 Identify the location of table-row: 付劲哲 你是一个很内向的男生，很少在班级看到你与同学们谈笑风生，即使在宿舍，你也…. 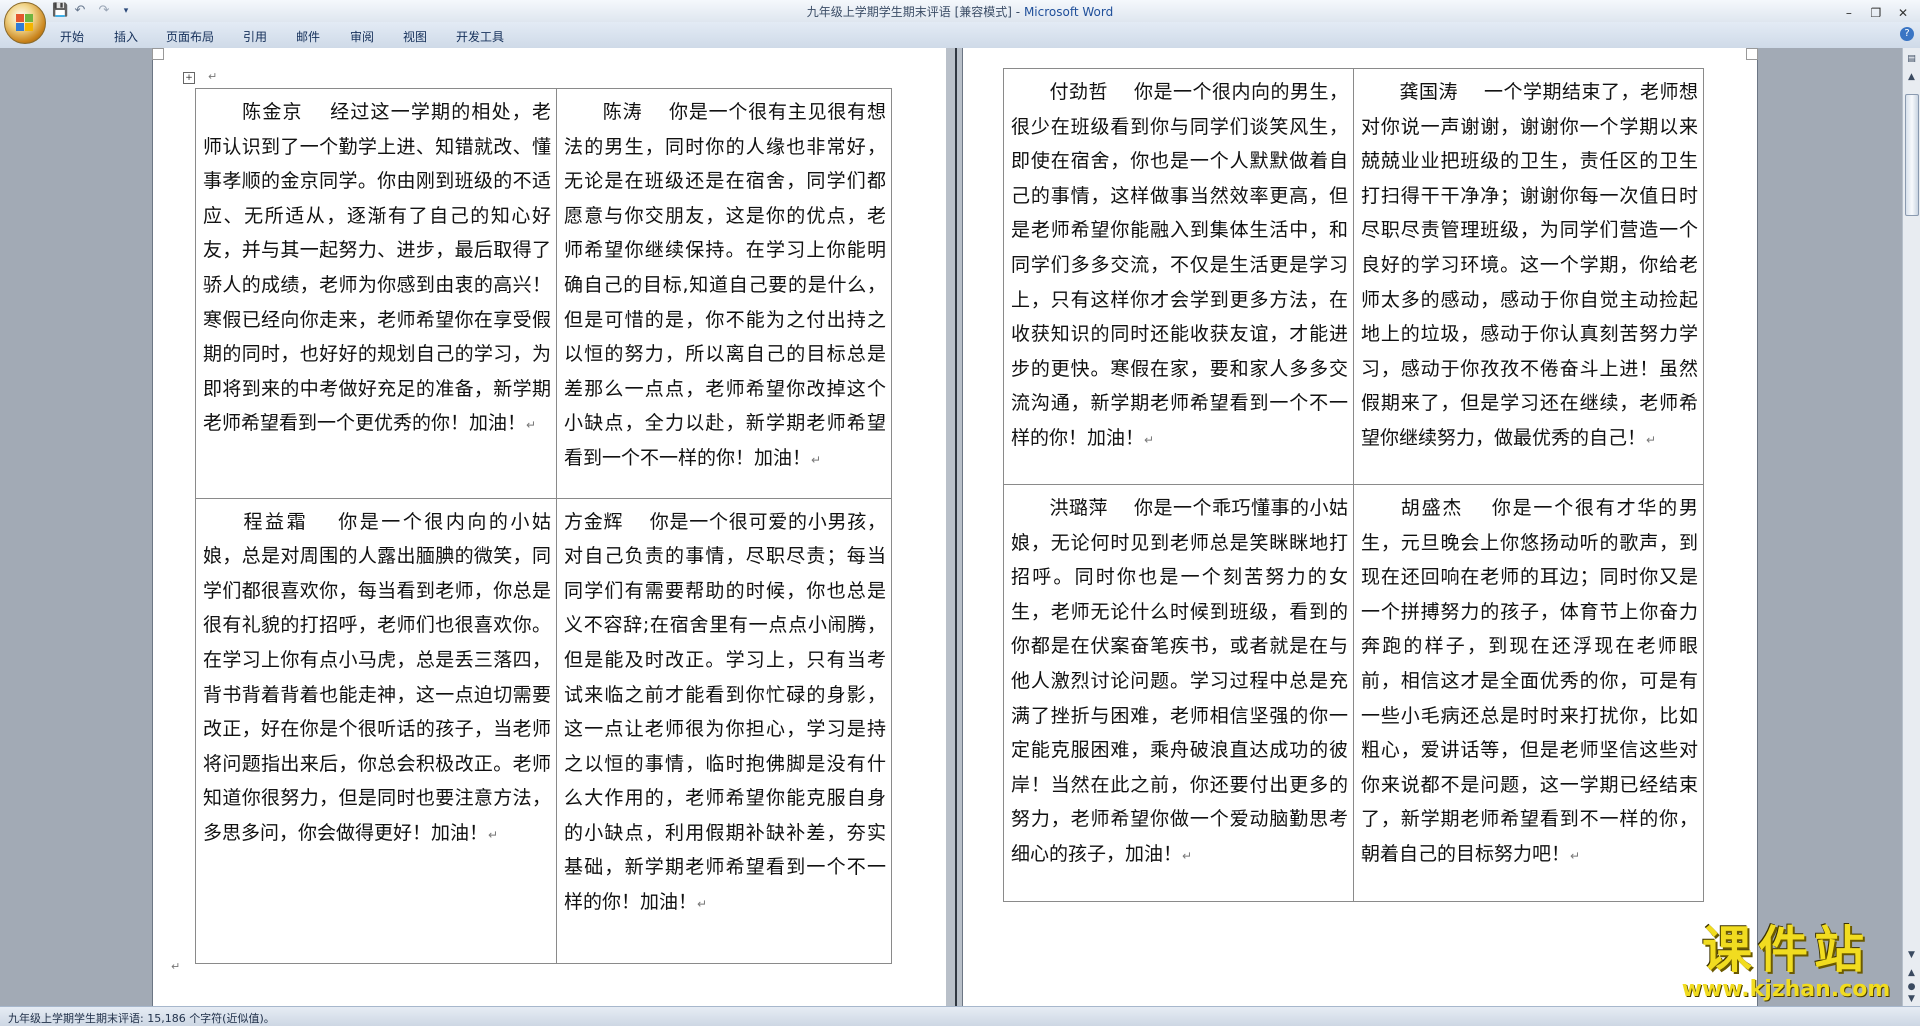
(1353, 276).